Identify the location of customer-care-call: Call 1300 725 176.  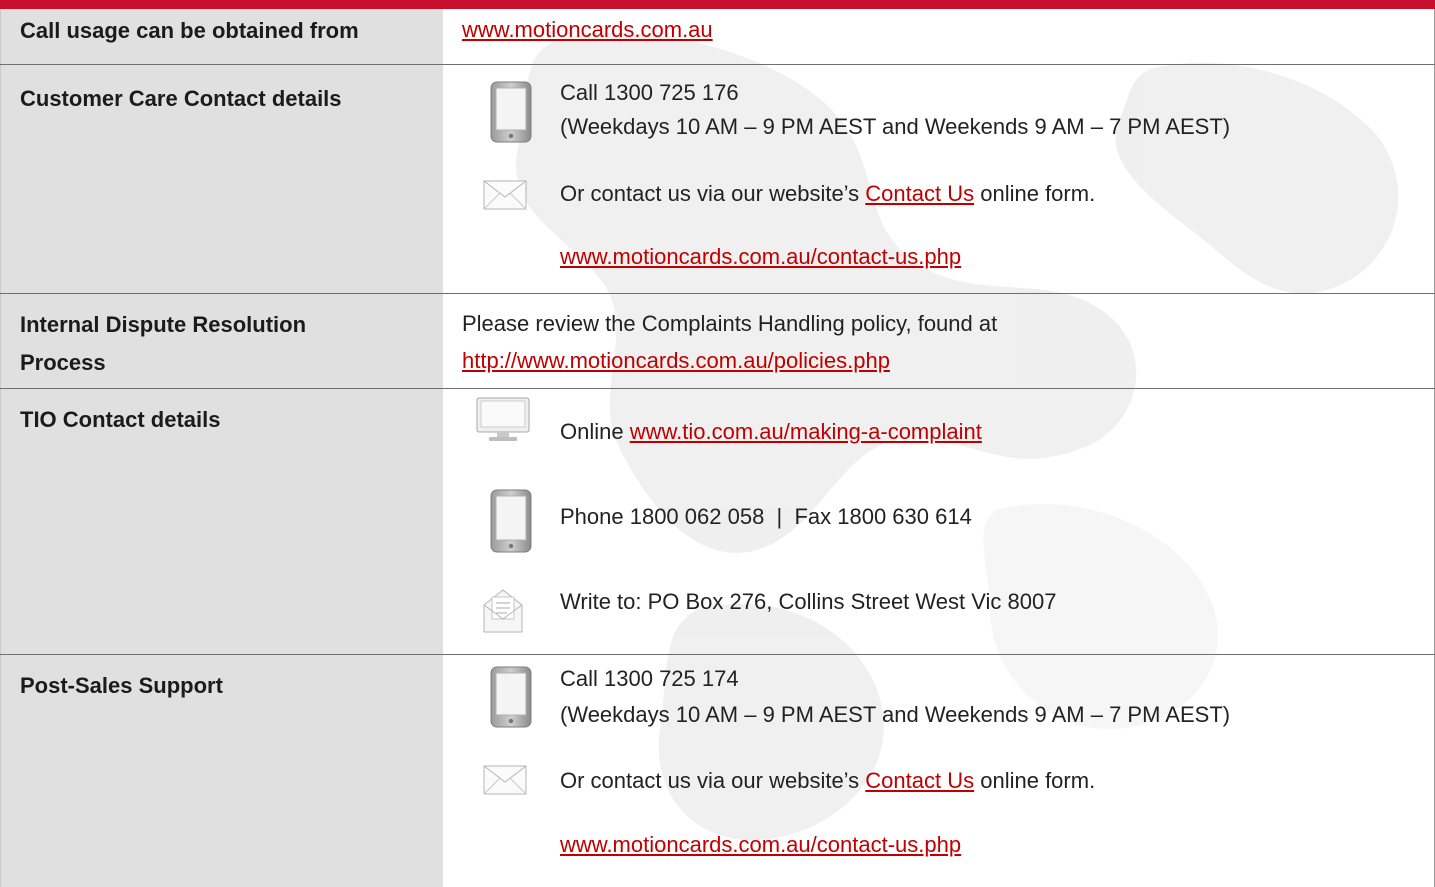
(649, 92).